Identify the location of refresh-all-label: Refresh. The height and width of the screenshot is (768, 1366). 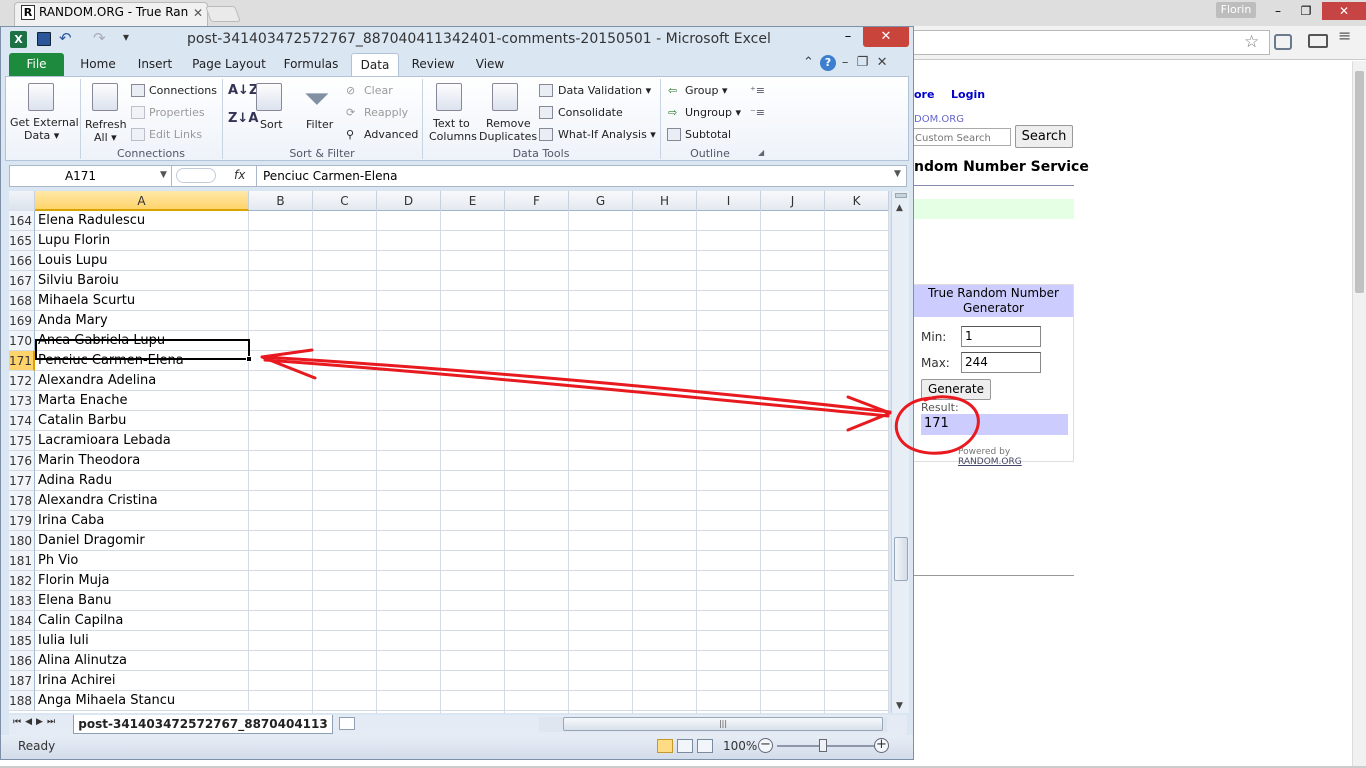
(106, 124).